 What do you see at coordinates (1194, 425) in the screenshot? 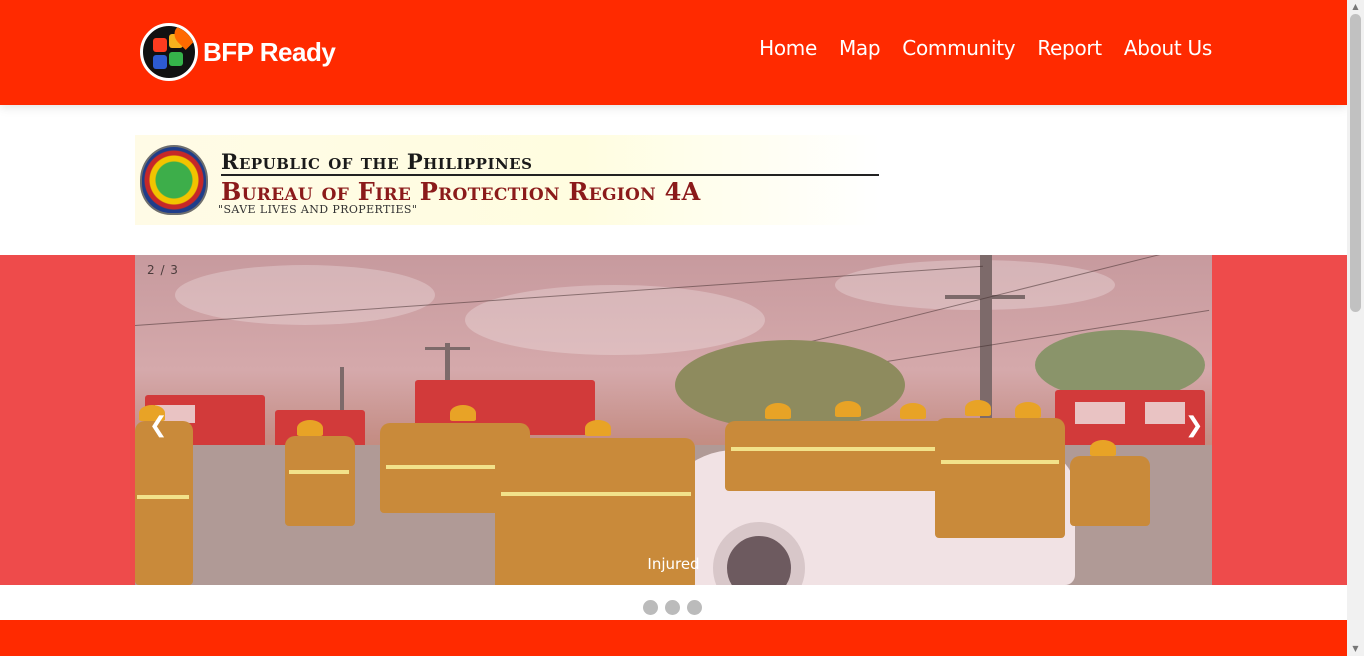
I see `slide-next-button: ❯` at bounding box center [1194, 425].